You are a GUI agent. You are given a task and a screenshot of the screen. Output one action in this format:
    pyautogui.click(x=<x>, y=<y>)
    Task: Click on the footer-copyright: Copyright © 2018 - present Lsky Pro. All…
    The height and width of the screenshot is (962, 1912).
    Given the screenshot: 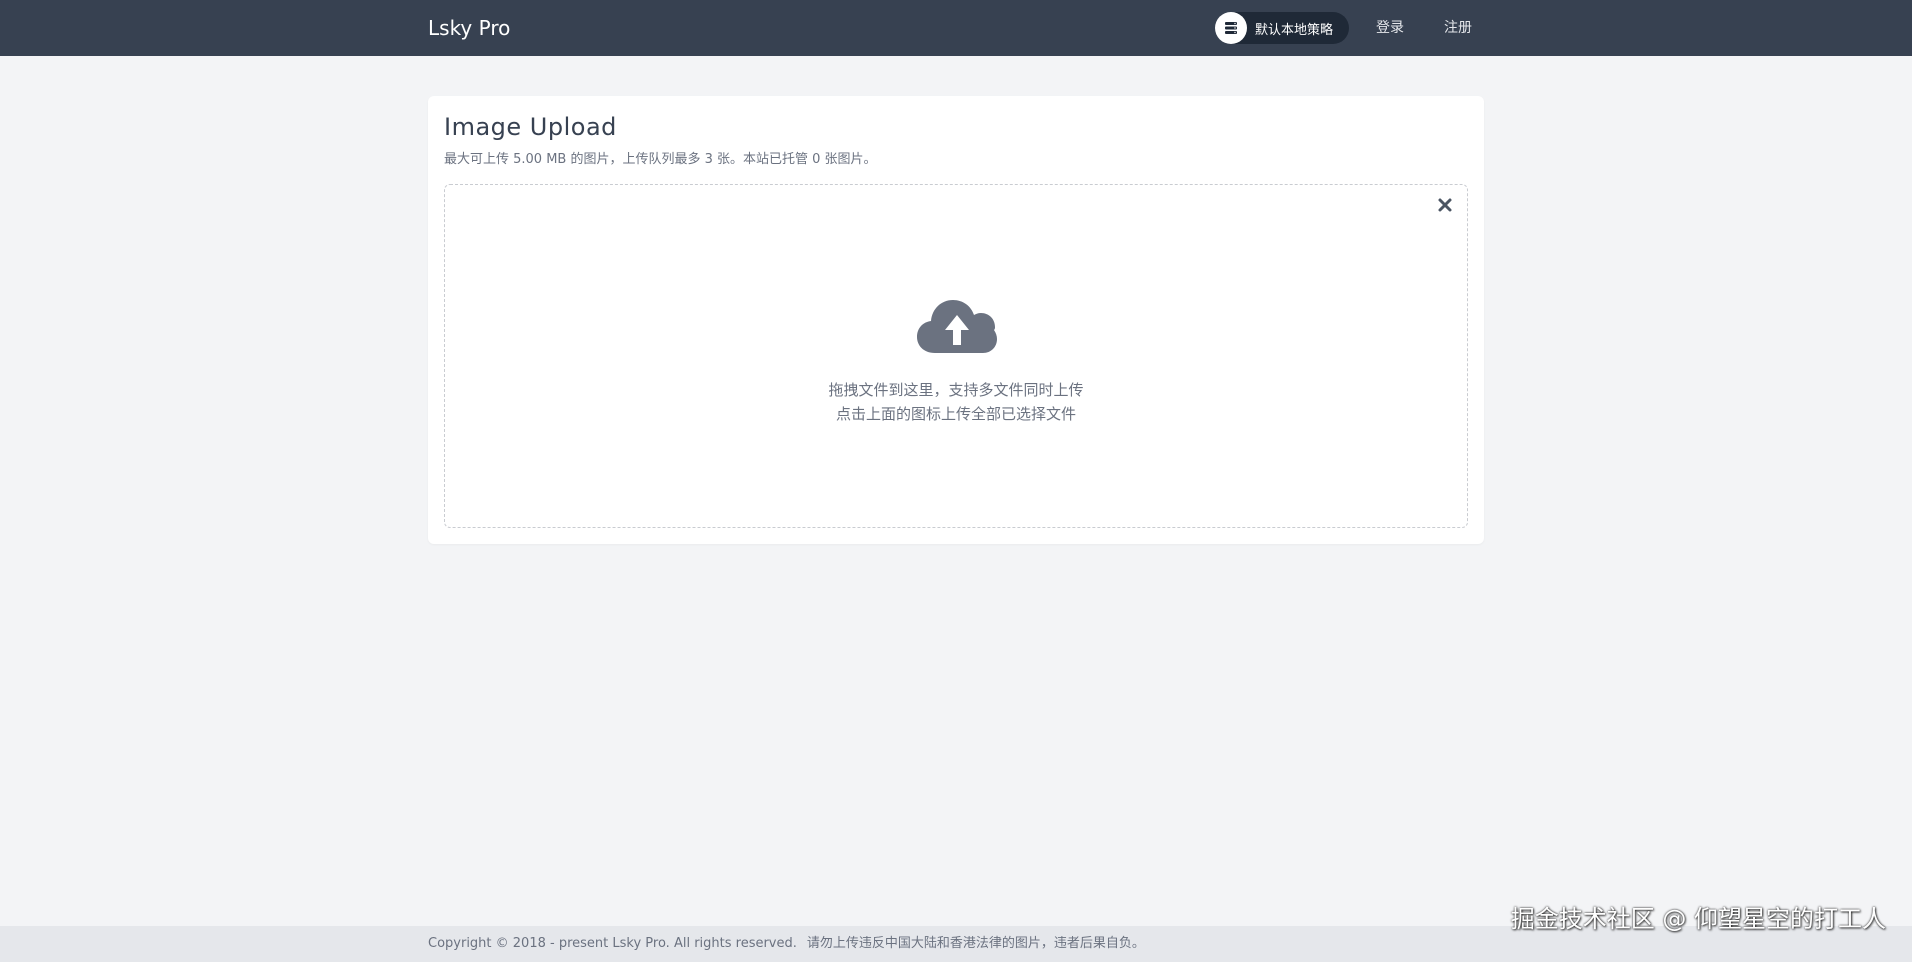 What is the action you would take?
    pyautogui.click(x=612, y=943)
    